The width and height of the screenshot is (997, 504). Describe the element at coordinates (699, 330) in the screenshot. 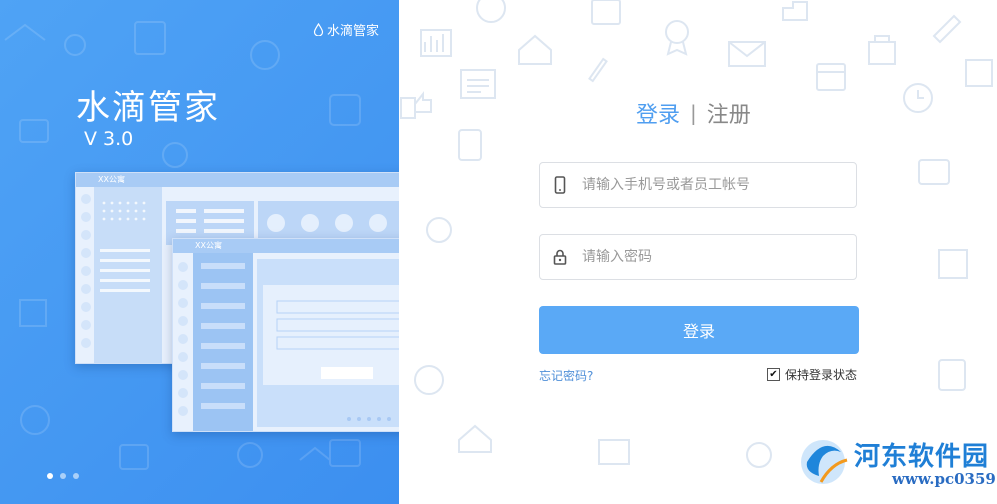

I see `login-button: 登录` at that location.